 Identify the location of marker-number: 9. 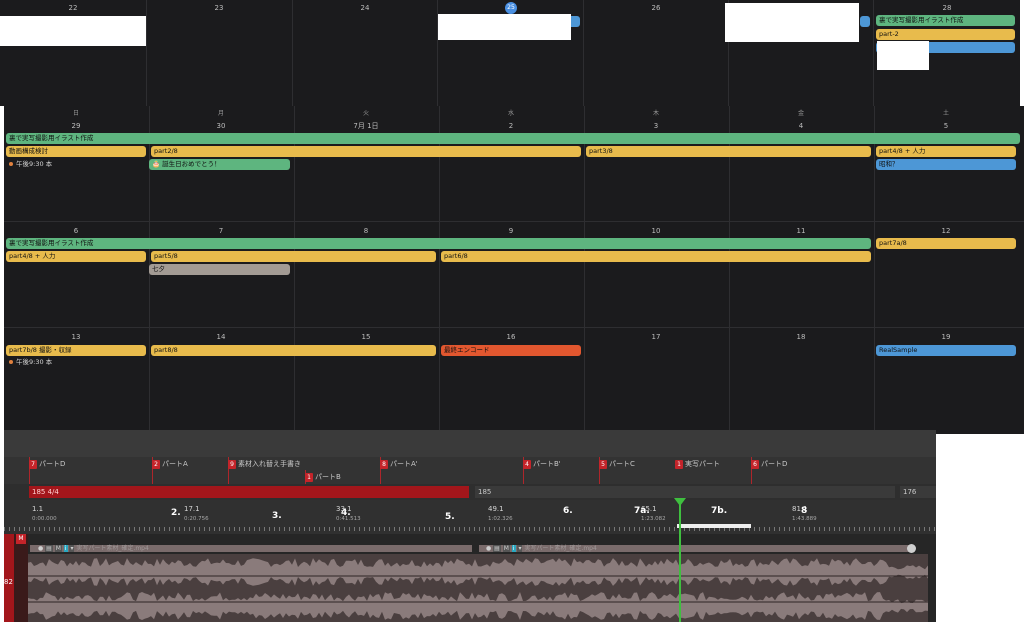
(232, 464).